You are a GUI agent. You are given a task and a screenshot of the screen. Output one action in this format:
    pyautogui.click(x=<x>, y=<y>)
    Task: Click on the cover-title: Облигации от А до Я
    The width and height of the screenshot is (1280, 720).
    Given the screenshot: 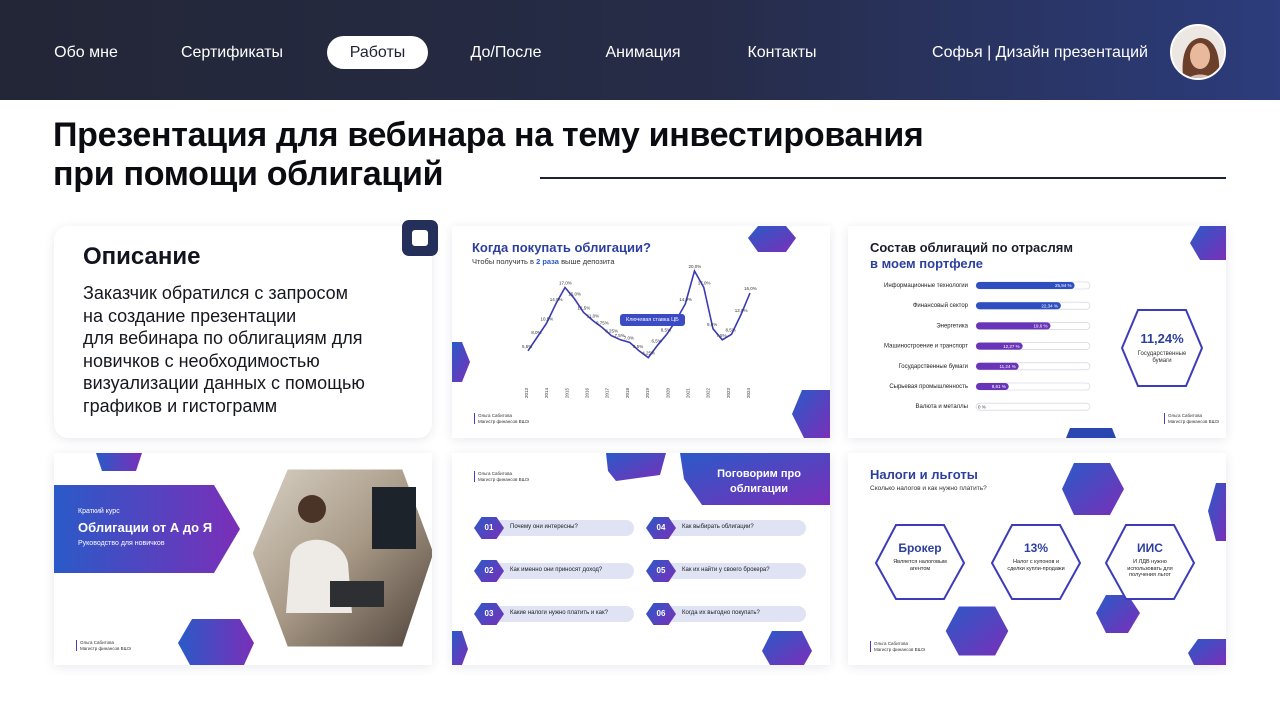 What is the action you would take?
    pyautogui.click(x=145, y=527)
    